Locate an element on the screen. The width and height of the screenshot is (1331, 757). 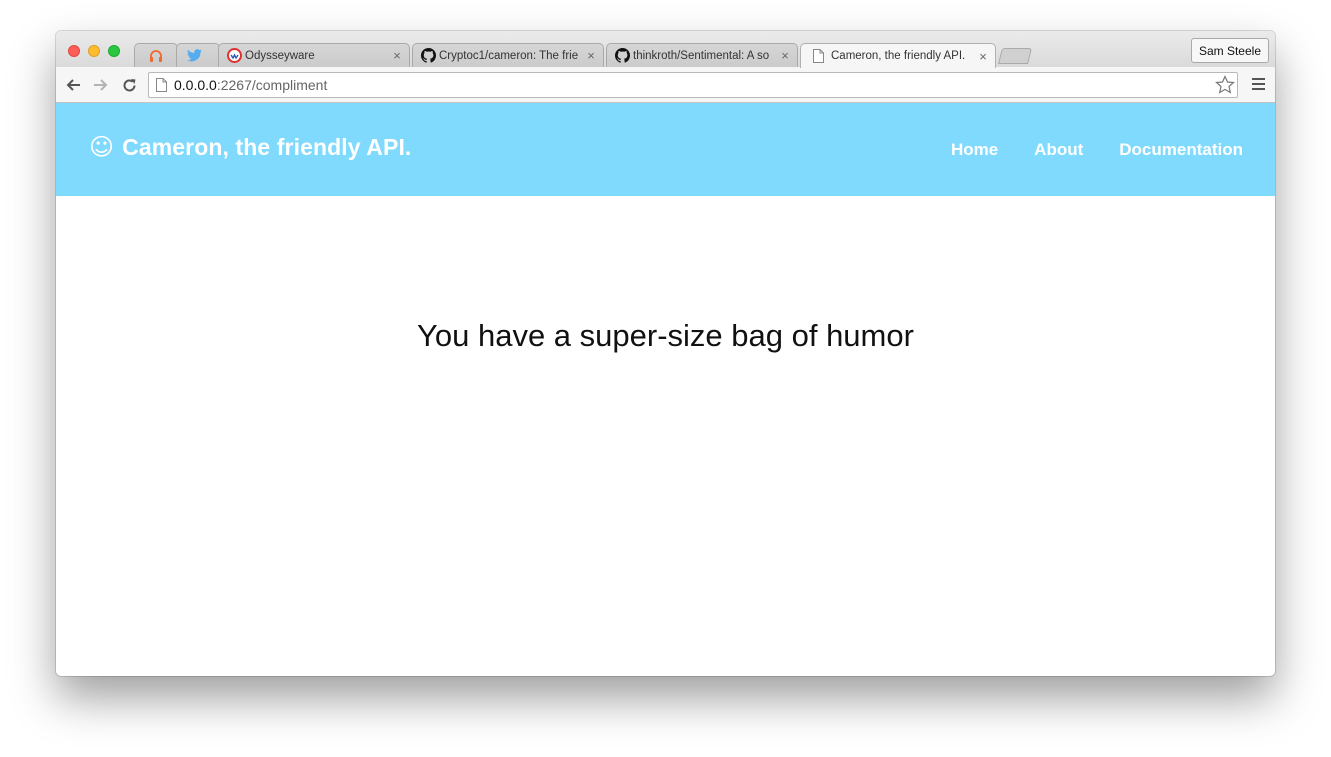
address-bar: 0.0.0.0 :2267/compliment is located at coordinates (693, 85).